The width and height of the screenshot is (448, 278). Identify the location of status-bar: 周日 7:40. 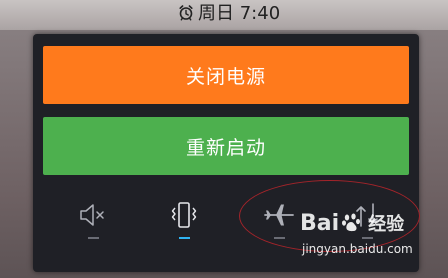
(224, 15).